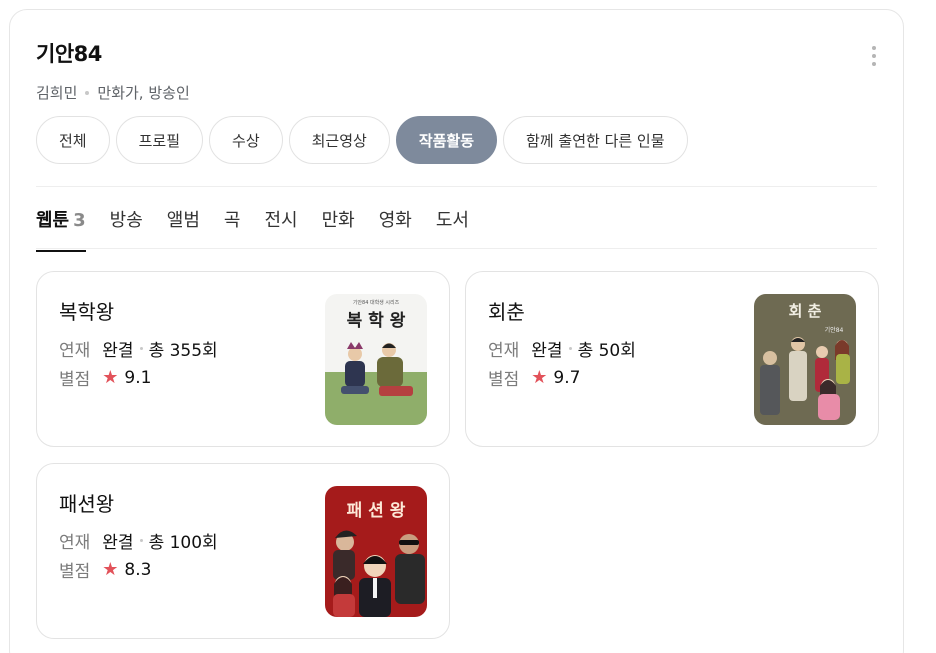 This screenshot has height=653, width=936. I want to click on rating-info: 별점 ★ 8.3, so click(105, 570).